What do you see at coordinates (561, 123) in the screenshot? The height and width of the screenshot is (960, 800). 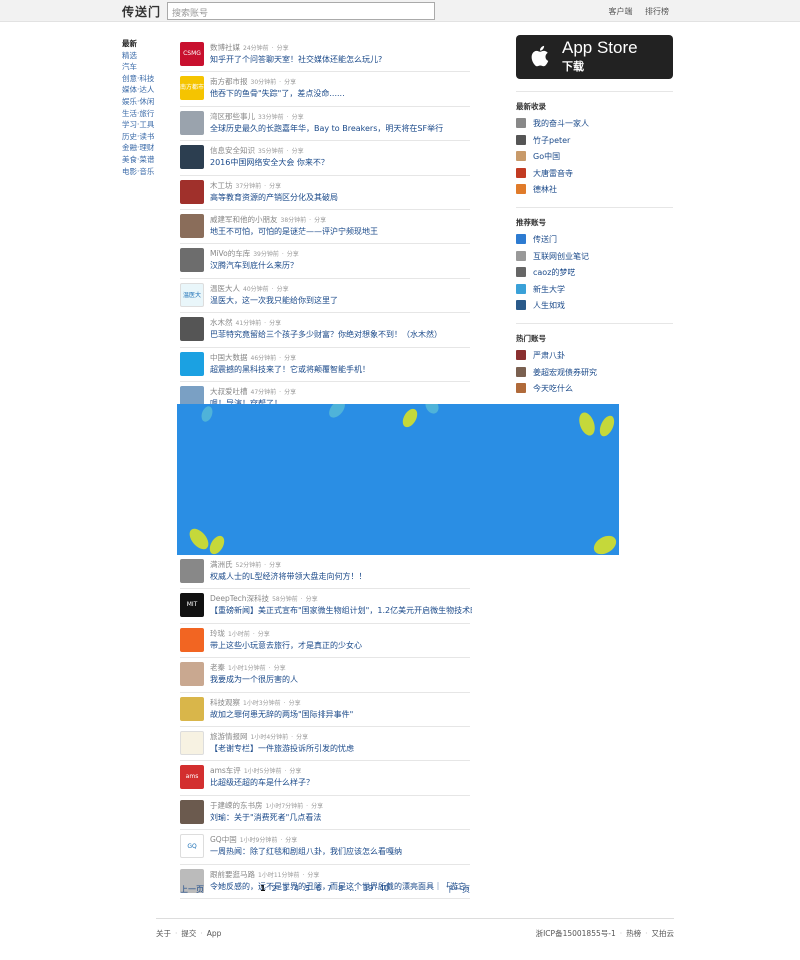 I see `account-name: 我的奋斗一家人` at bounding box center [561, 123].